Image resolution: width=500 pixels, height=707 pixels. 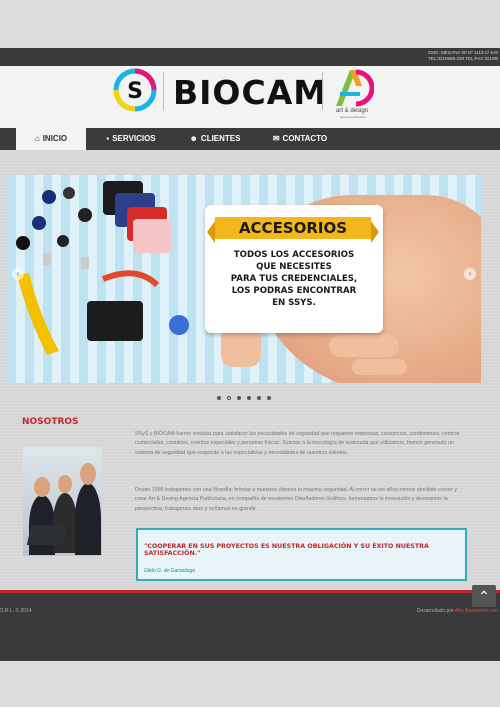 I want to click on promo-ribbon: ACCESORIOS, so click(x=293, y=230).